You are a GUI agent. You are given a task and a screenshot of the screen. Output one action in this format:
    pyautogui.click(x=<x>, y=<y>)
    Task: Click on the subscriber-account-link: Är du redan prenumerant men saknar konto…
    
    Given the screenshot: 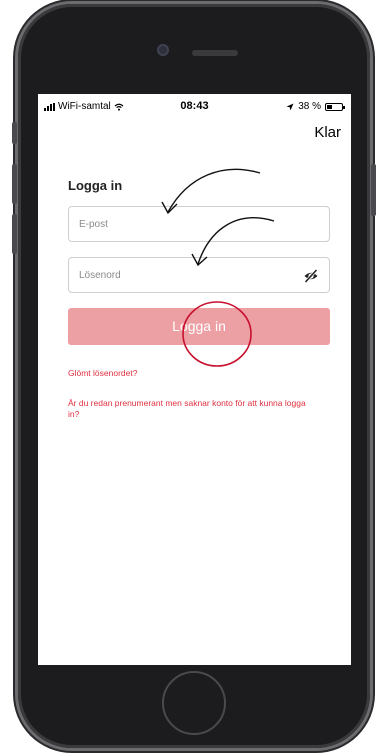 What is the action you would take?
    pyautogui.click(x=193, y=409)
    